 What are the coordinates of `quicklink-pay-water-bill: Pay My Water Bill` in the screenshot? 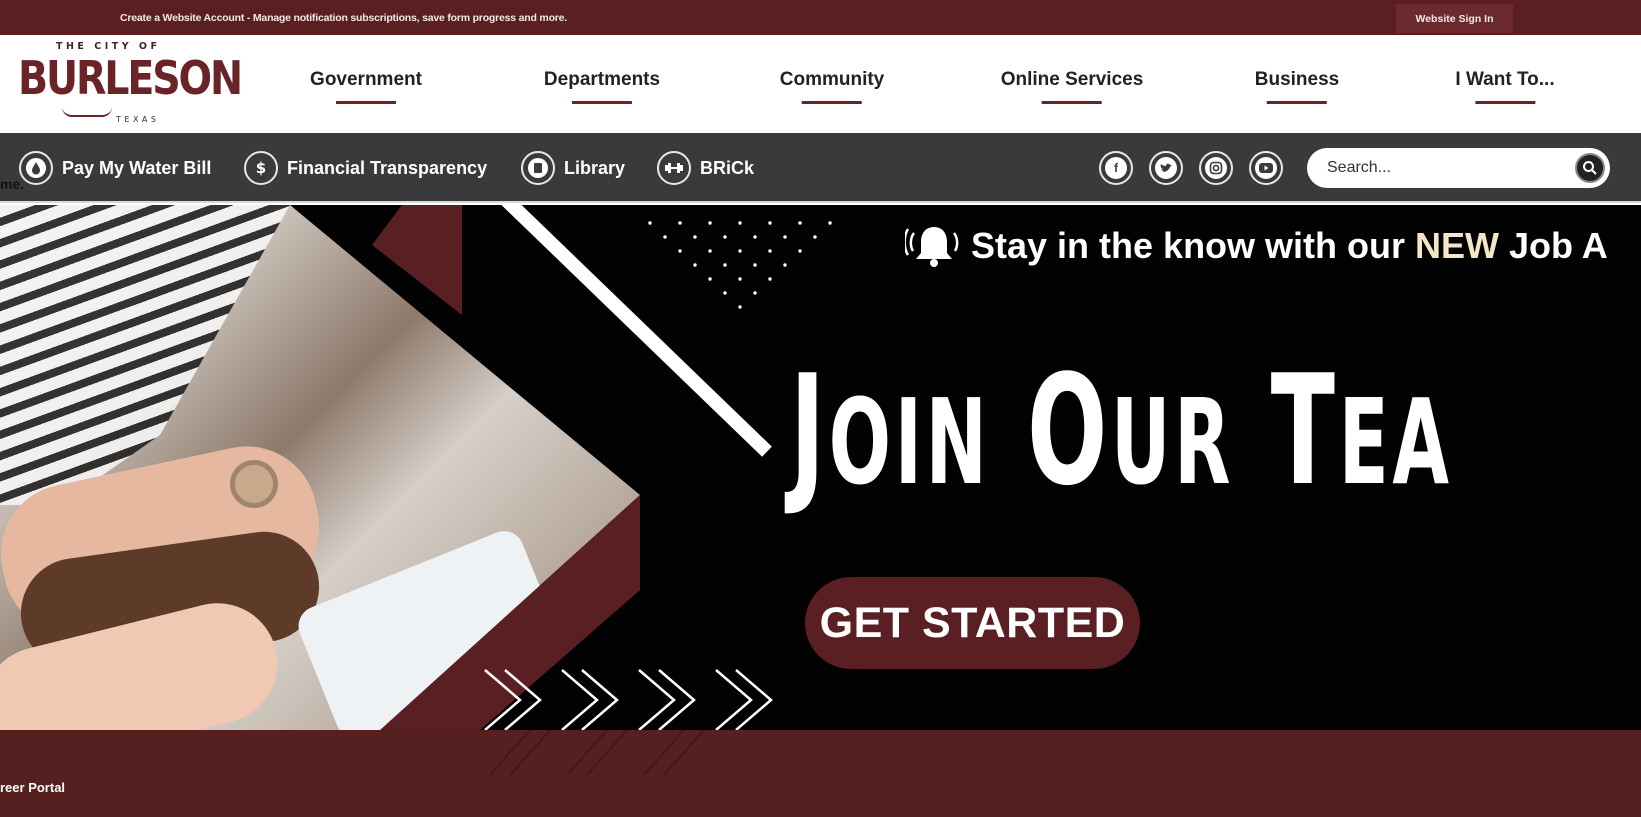 It's located at (115, 168).